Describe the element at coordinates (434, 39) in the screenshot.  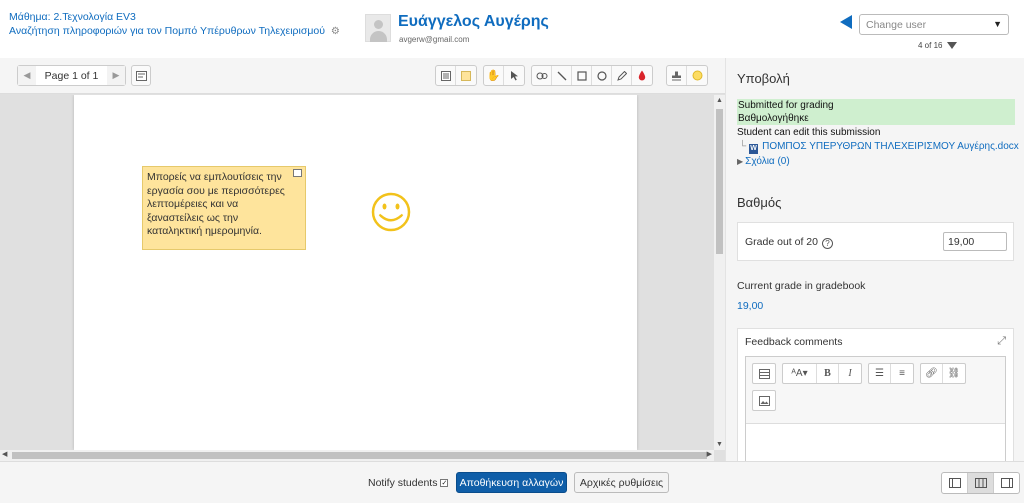
I see `user-email: avgerw@gmail.com` at that location.